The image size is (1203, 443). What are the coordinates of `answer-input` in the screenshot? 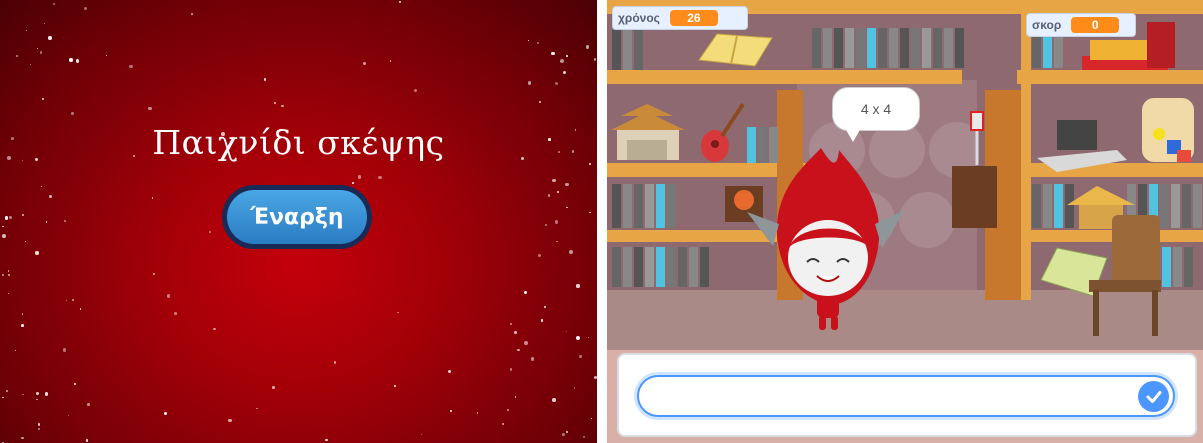 It's located at (906, 396).